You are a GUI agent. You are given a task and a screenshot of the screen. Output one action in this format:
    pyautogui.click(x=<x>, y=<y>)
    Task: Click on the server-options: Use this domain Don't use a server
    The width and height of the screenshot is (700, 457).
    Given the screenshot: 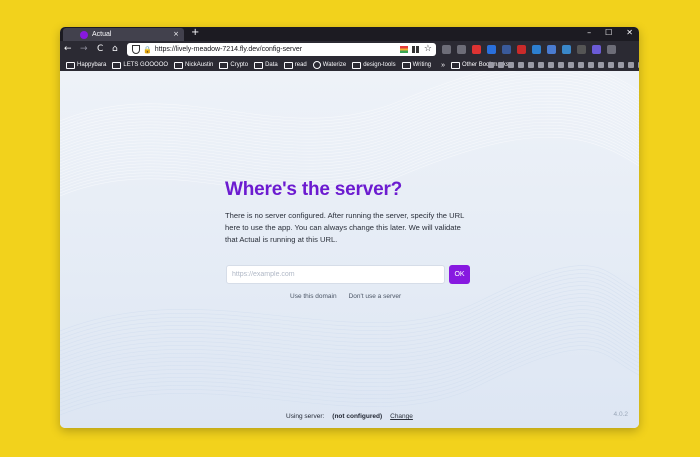 What is the action you would take?
    pyautogui.click(x=345, y=296)
    